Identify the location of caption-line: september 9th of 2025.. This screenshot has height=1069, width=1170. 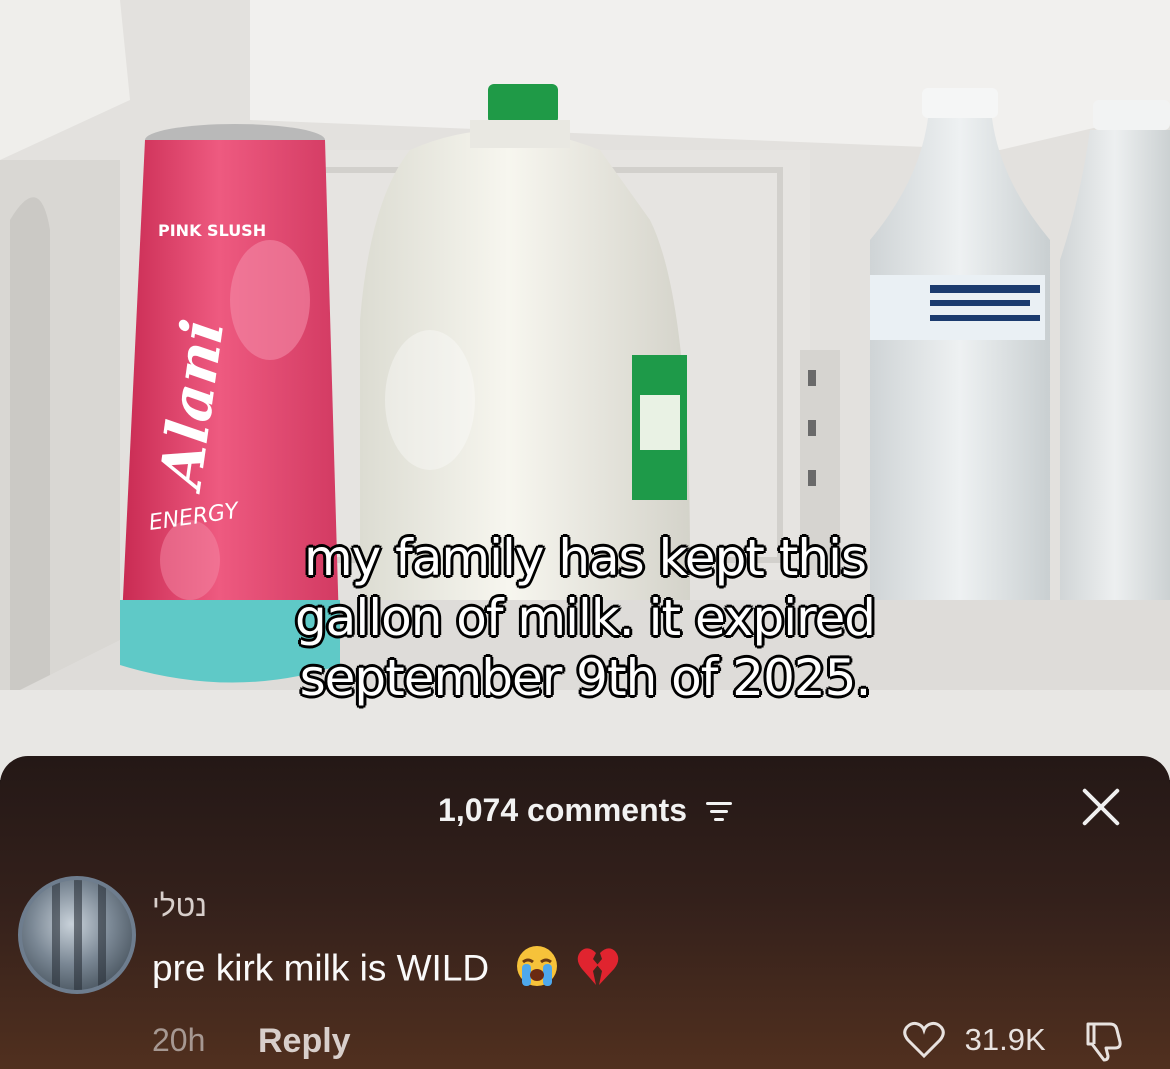
(585, 678).